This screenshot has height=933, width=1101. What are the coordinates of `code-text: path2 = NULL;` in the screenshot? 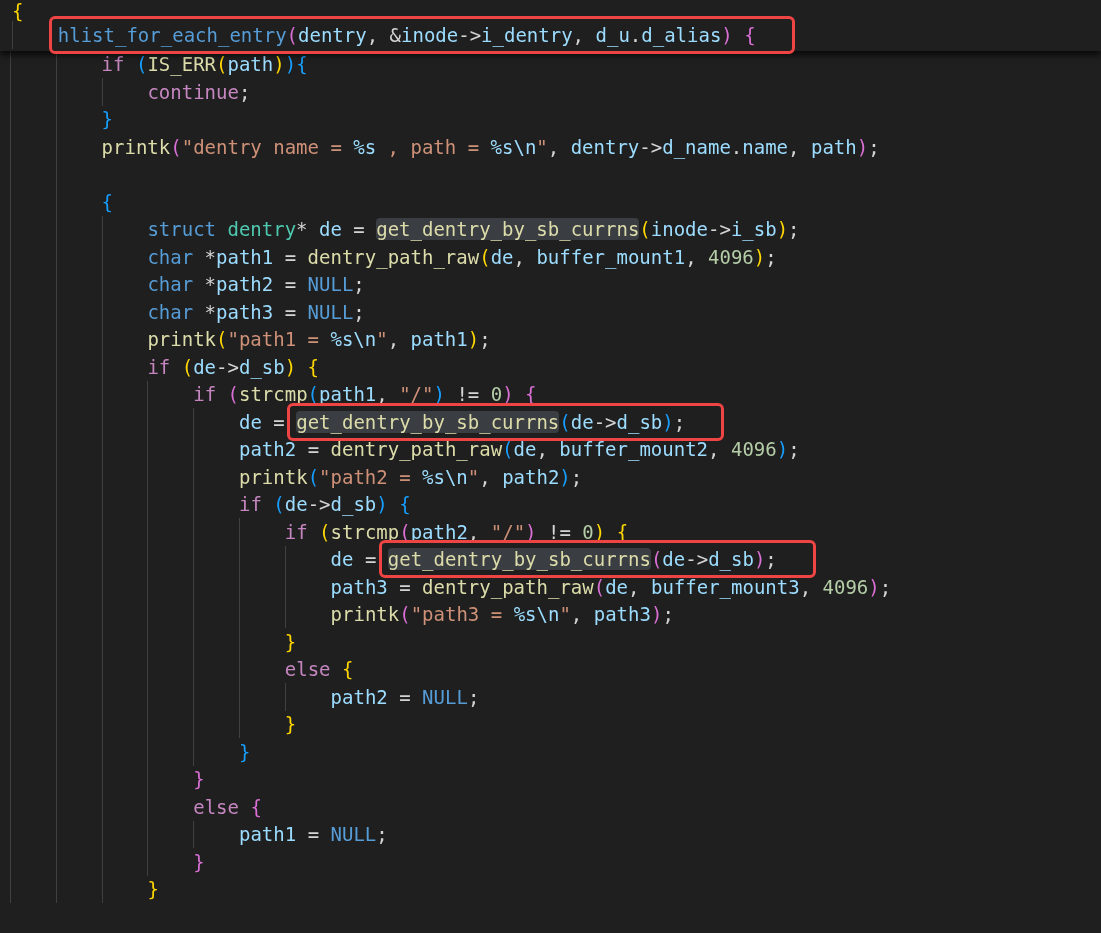 It's located at (405, 697).